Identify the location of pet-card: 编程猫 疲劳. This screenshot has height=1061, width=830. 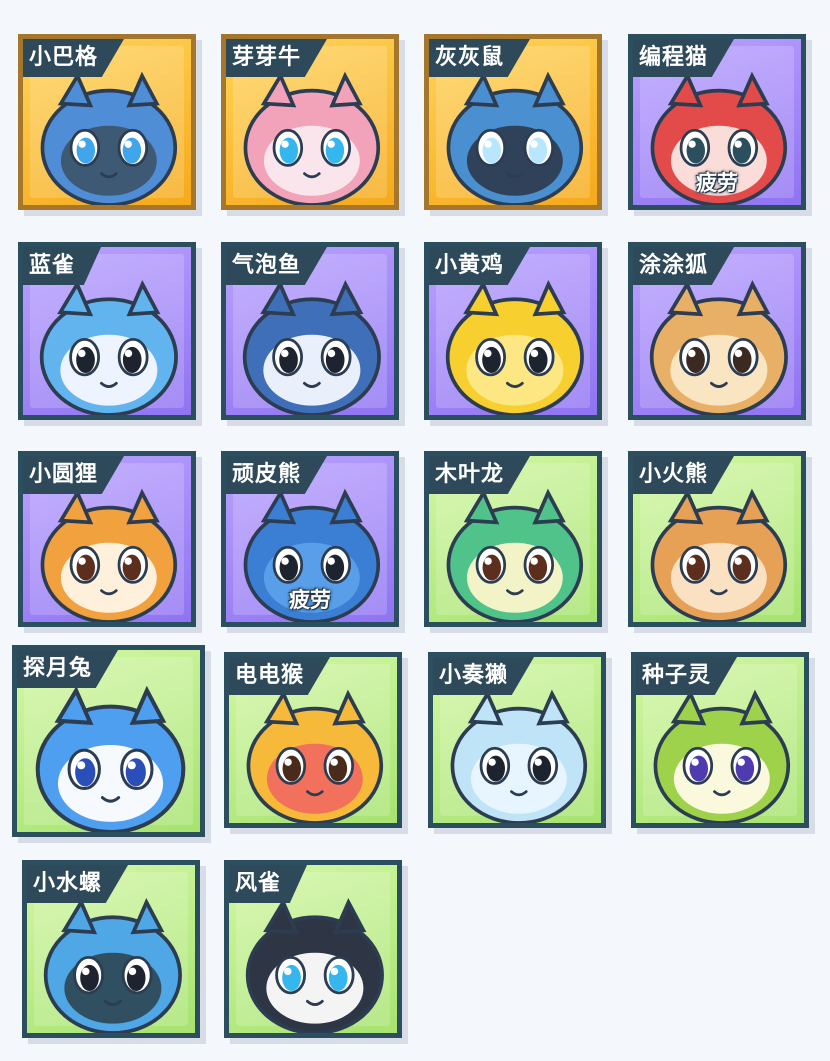
(717, 122).